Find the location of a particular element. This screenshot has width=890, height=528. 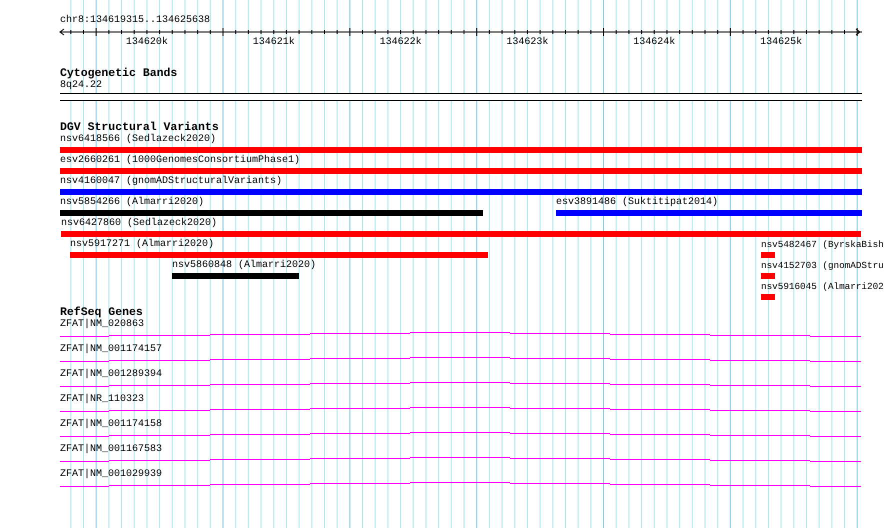

track-title: Cytogenetic Bands is located at coordinates (119, 74).